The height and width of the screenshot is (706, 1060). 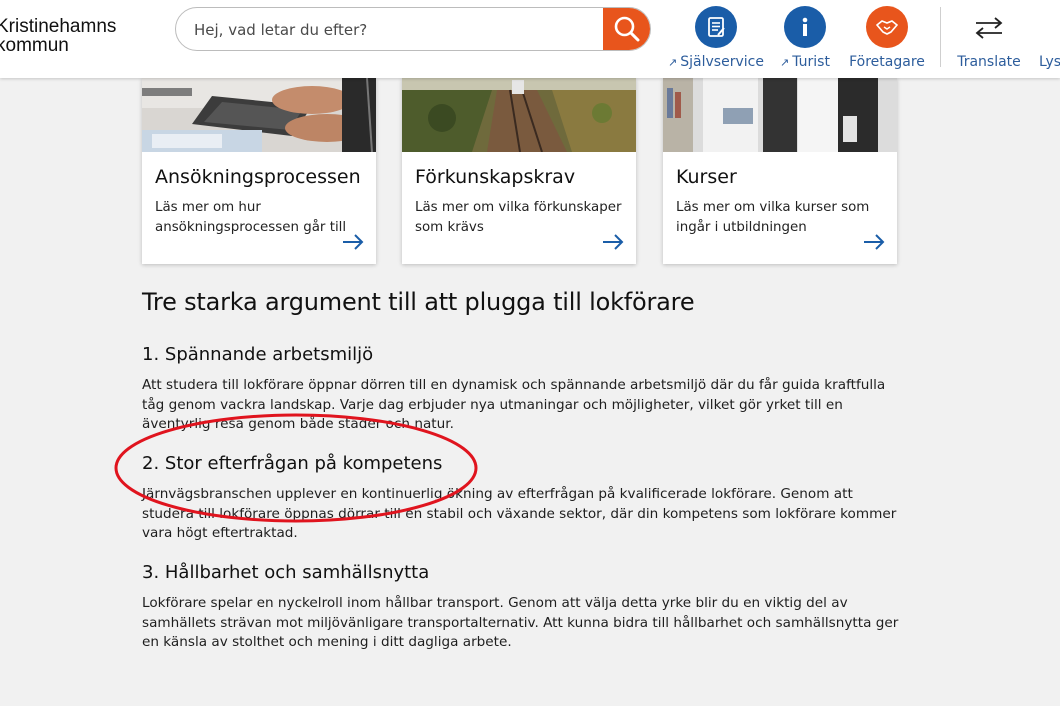 What do you see at coordinates (780, 115) in the screenshot?
I see `students-photo` at bounding box center [780, 115].